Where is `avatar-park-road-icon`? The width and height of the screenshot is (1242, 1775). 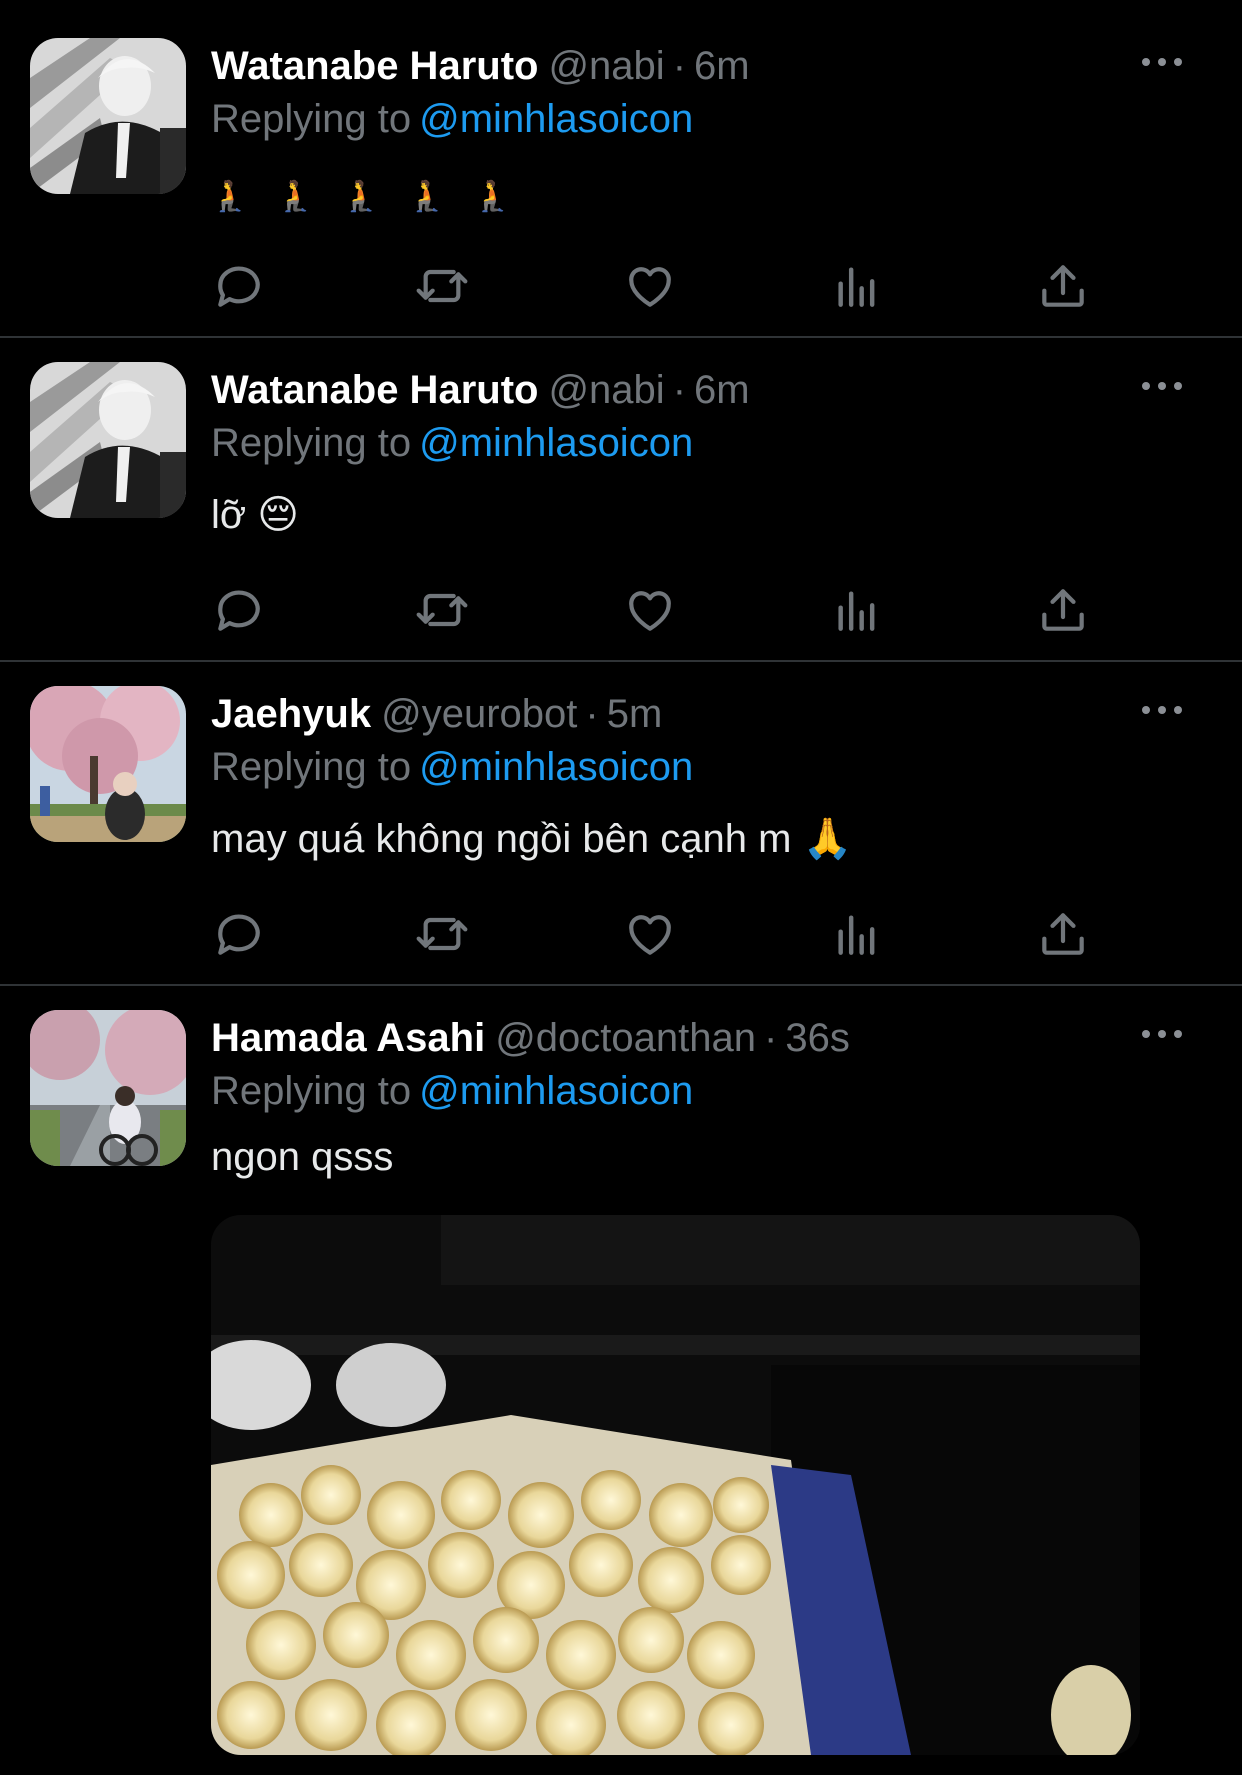
avatar-park-road-icon is located at coordinates (108, 1088).